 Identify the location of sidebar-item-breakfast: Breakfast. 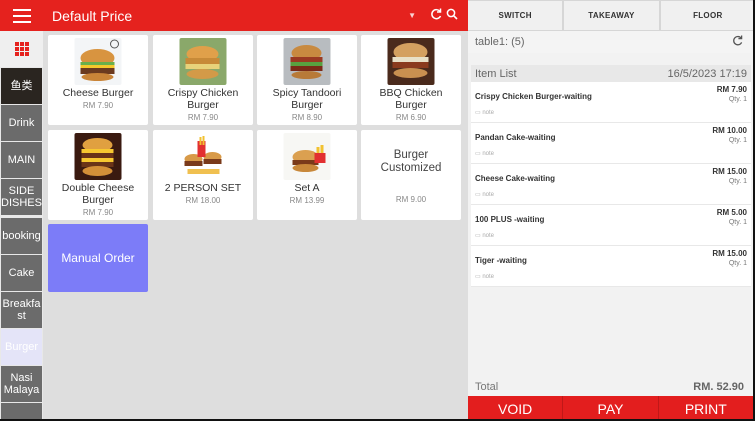
(21, 310).